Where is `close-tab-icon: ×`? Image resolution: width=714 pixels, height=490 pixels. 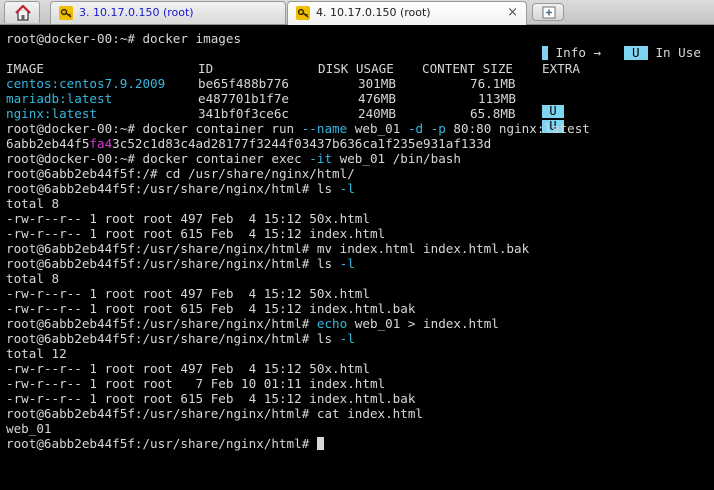
close-tab-icon: × is located at coordinates (512, 12).